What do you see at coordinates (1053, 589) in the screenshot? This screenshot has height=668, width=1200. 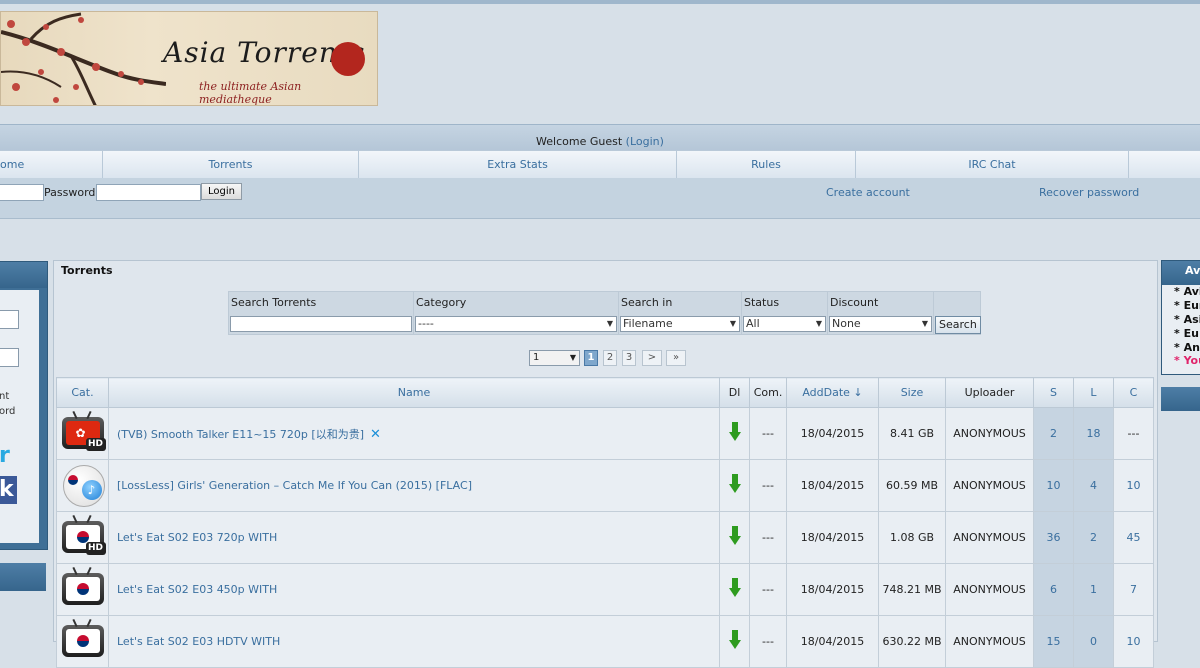 I see `seeders-cell: 6` at bounding box center [1053, 589].